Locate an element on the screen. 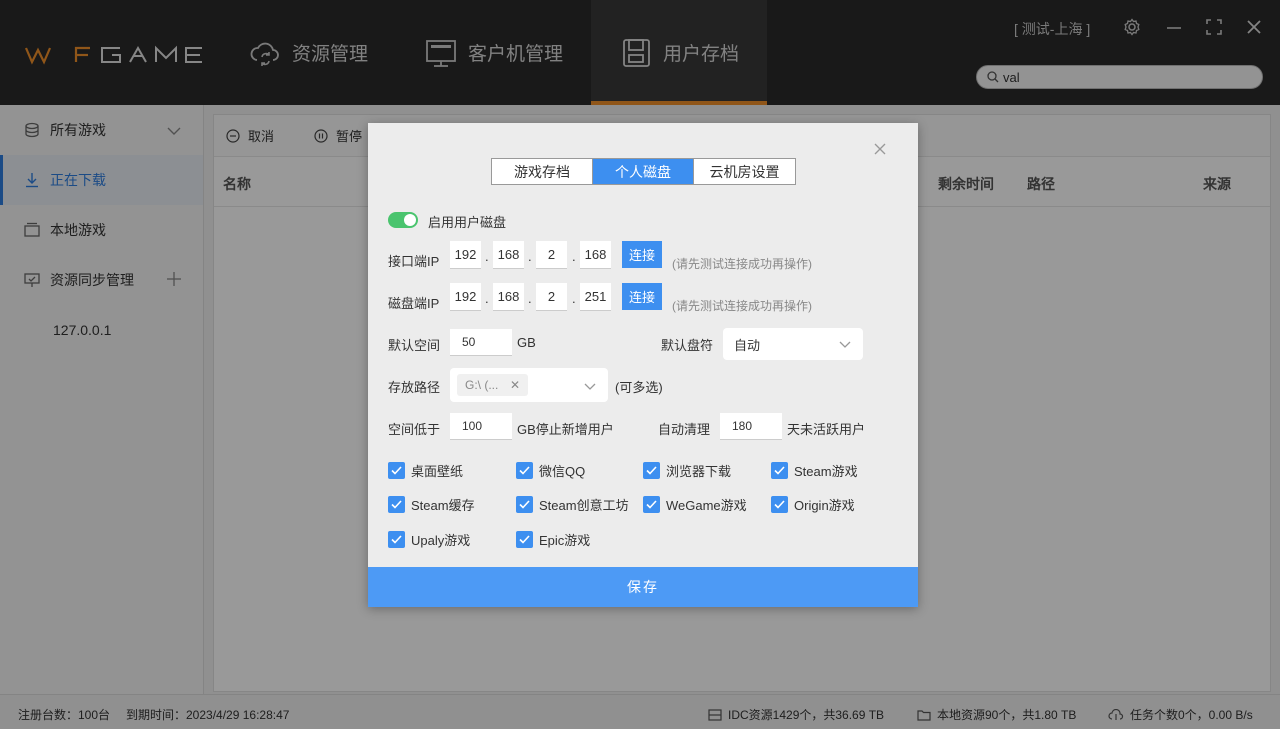 The width and height of the screenshot is (1280, 729). checkbox-steam-cache: Steam缓存 is located at coordinates (431, 504).